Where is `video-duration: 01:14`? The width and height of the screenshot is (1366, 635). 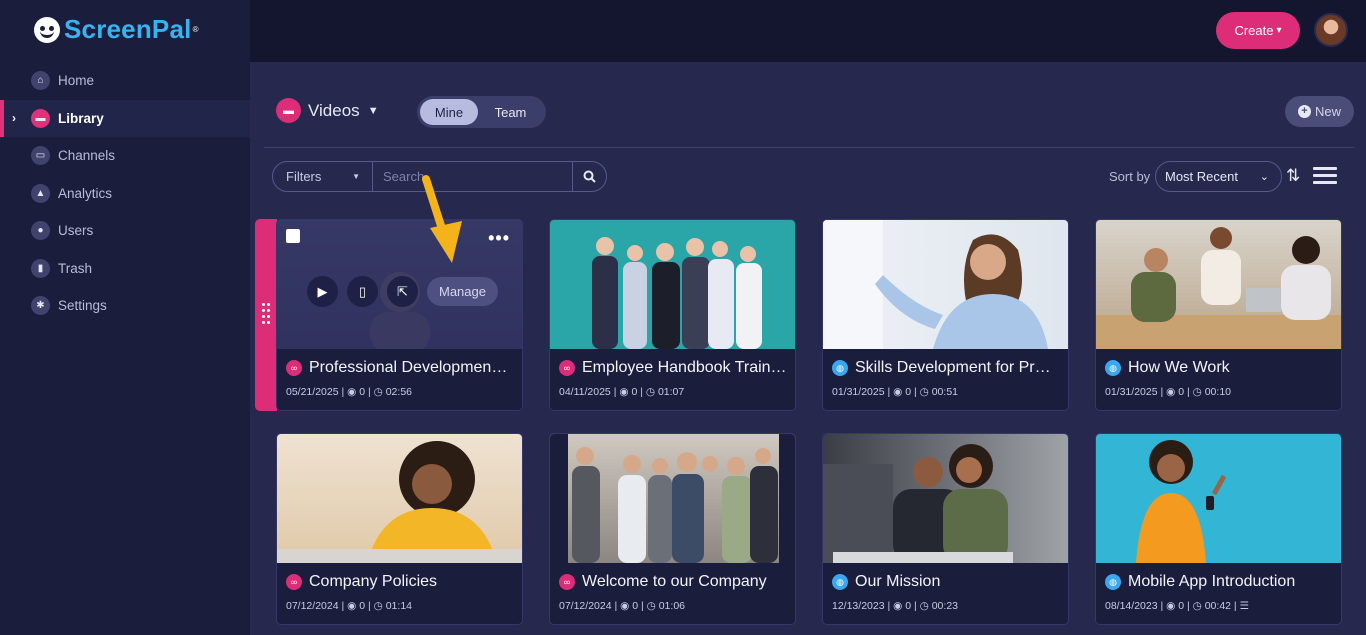
video-duration: 01:14 is located at coordinates (398, 606).